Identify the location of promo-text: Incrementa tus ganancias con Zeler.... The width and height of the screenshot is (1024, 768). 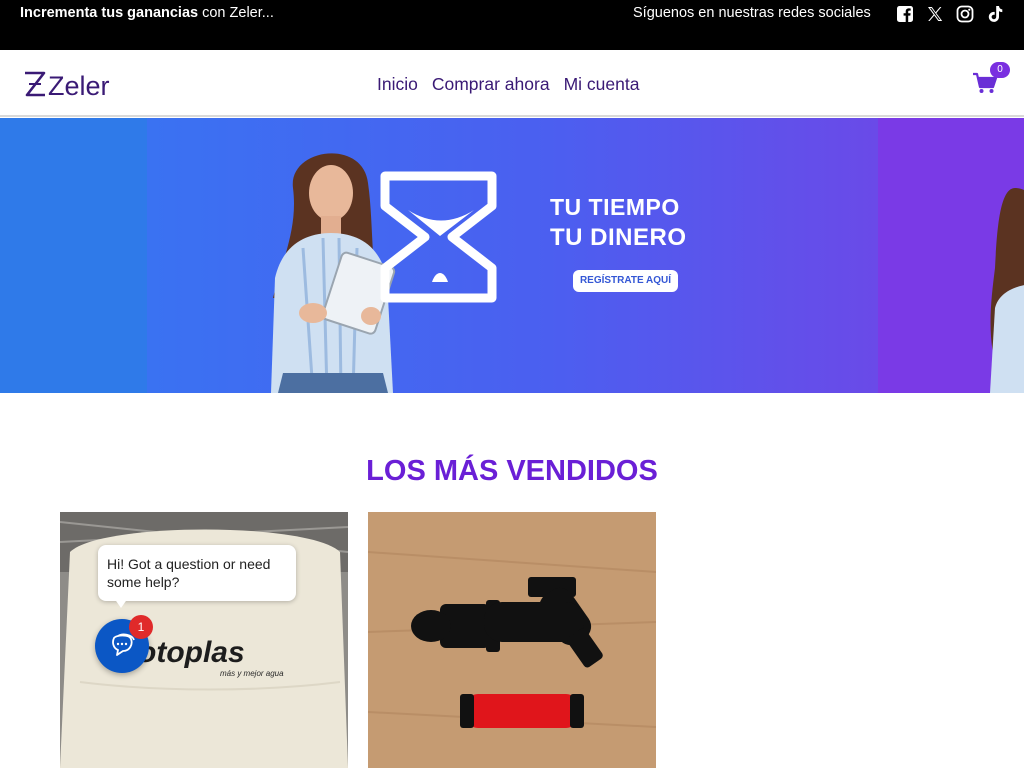
(147, 13).